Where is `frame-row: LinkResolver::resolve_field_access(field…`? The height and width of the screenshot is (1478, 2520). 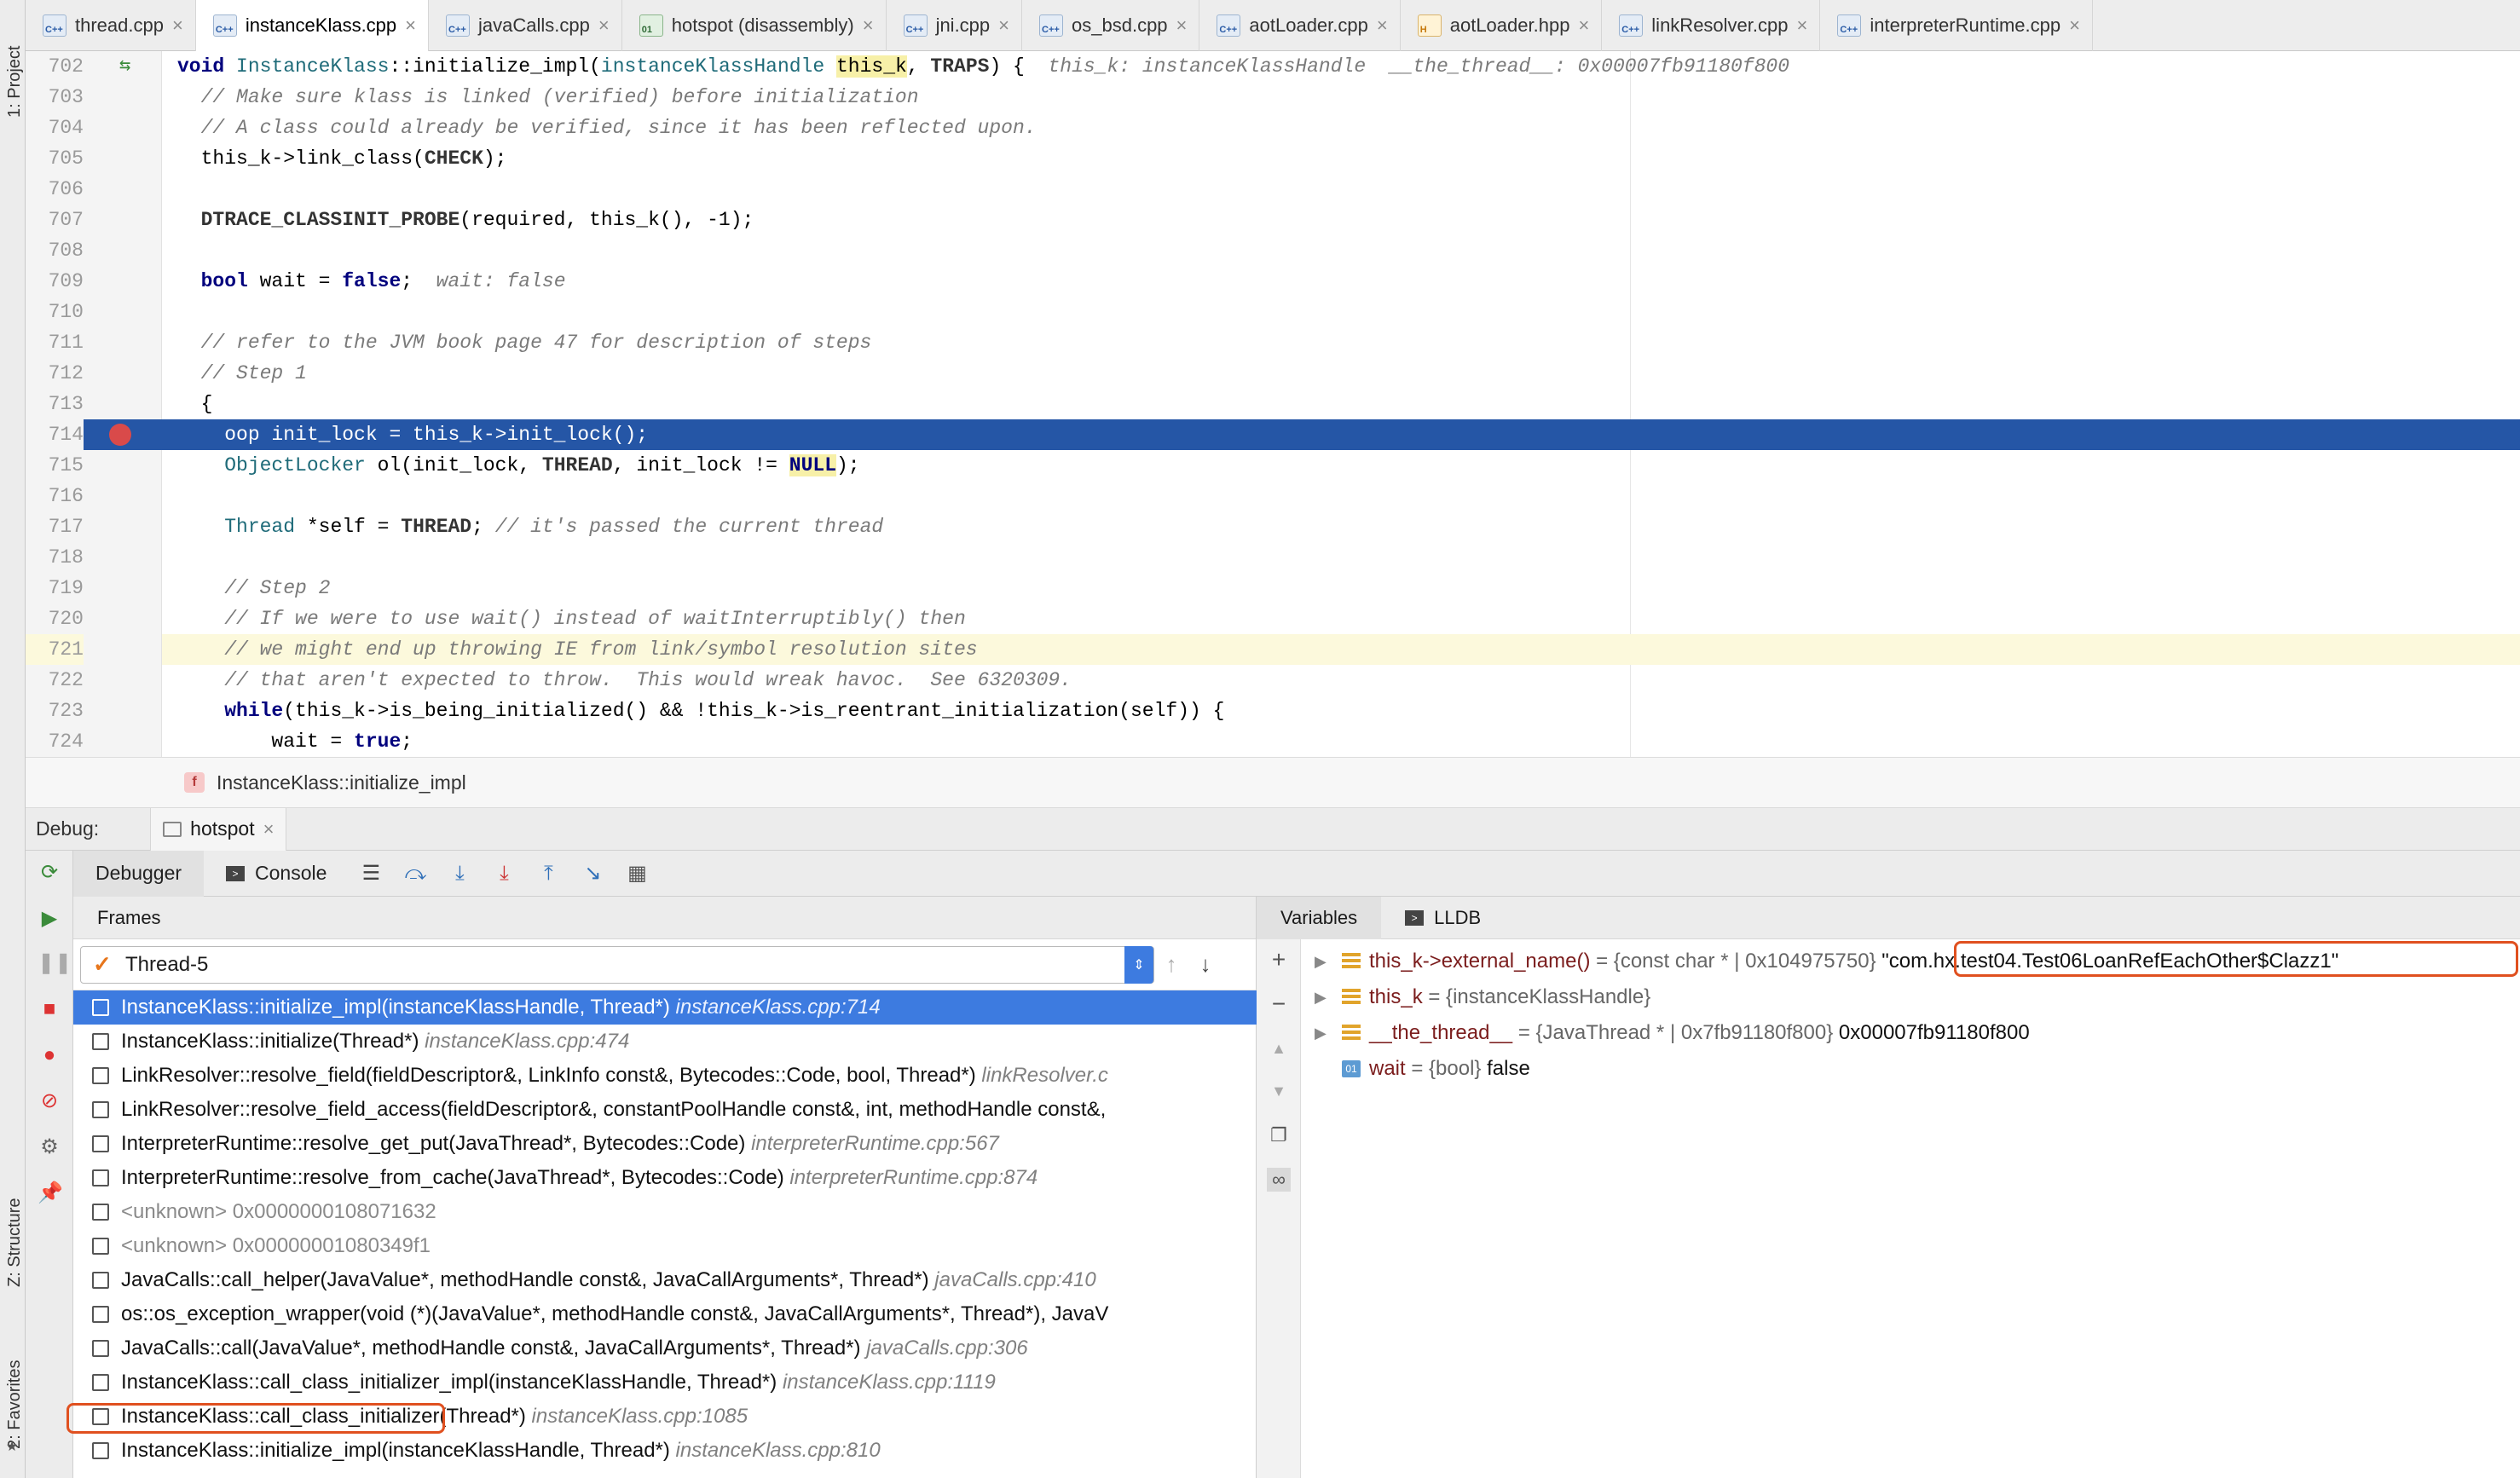 frame-row: LinkResolver::resolve_field_access(field… is located at coordinates (665, 1110).